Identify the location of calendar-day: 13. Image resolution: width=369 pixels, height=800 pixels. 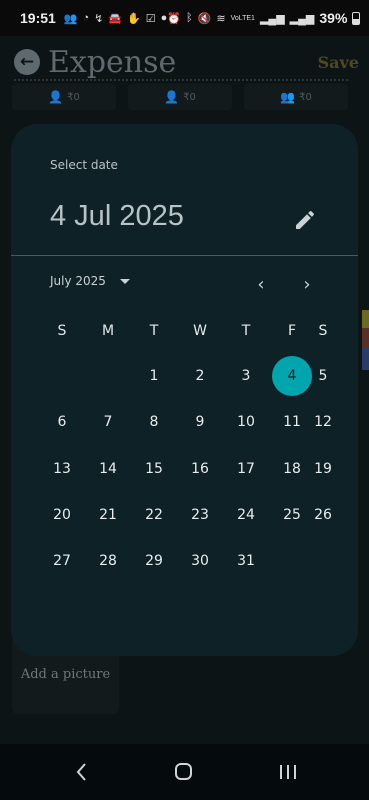
(62, 469).